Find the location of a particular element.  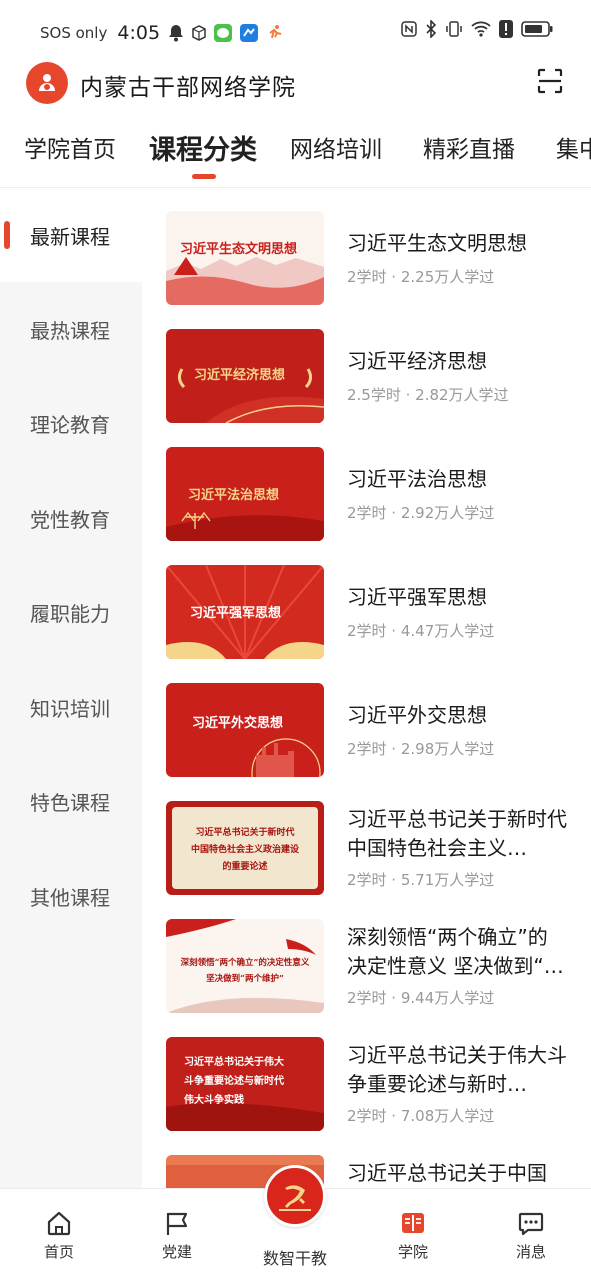

sidebar-item-label: 知识培训 is located at coordinates (70, 708).